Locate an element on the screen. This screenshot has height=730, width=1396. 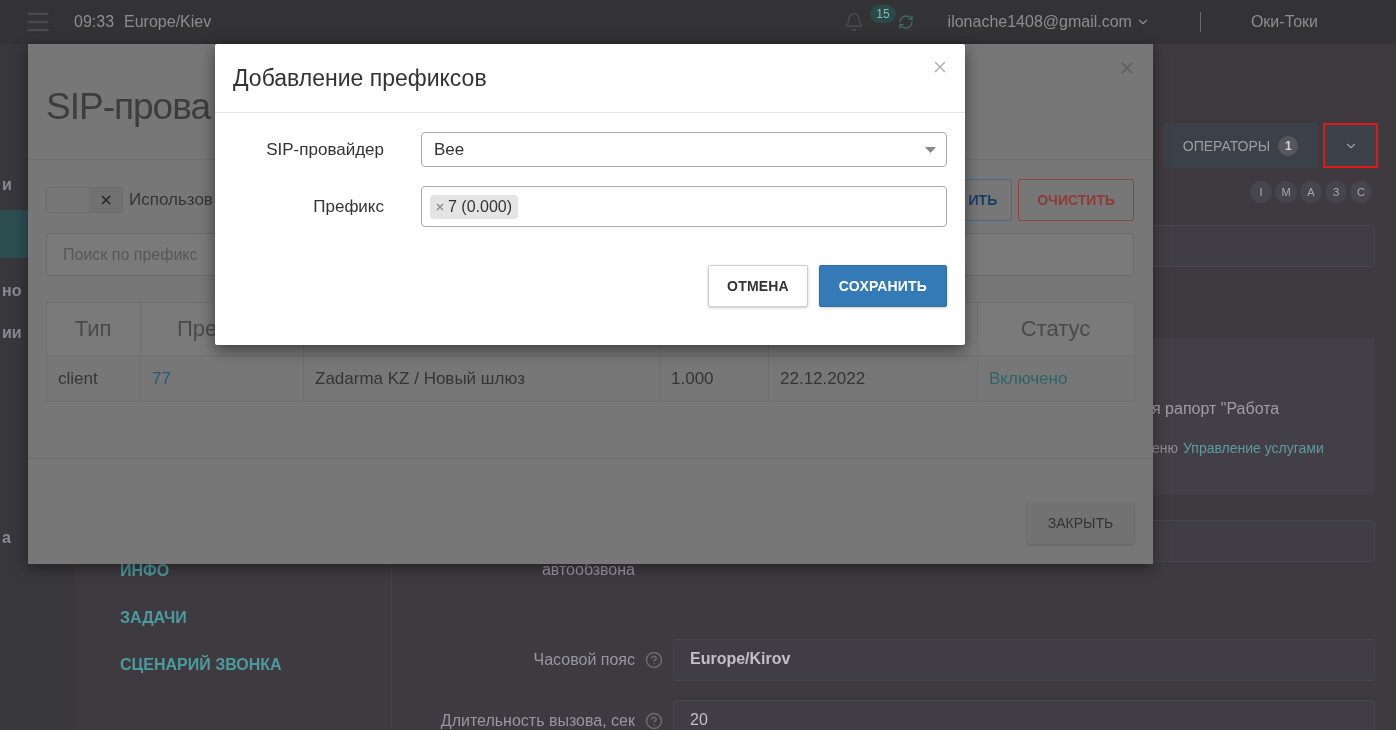
bell-icon is located at coordinates (854, 22).